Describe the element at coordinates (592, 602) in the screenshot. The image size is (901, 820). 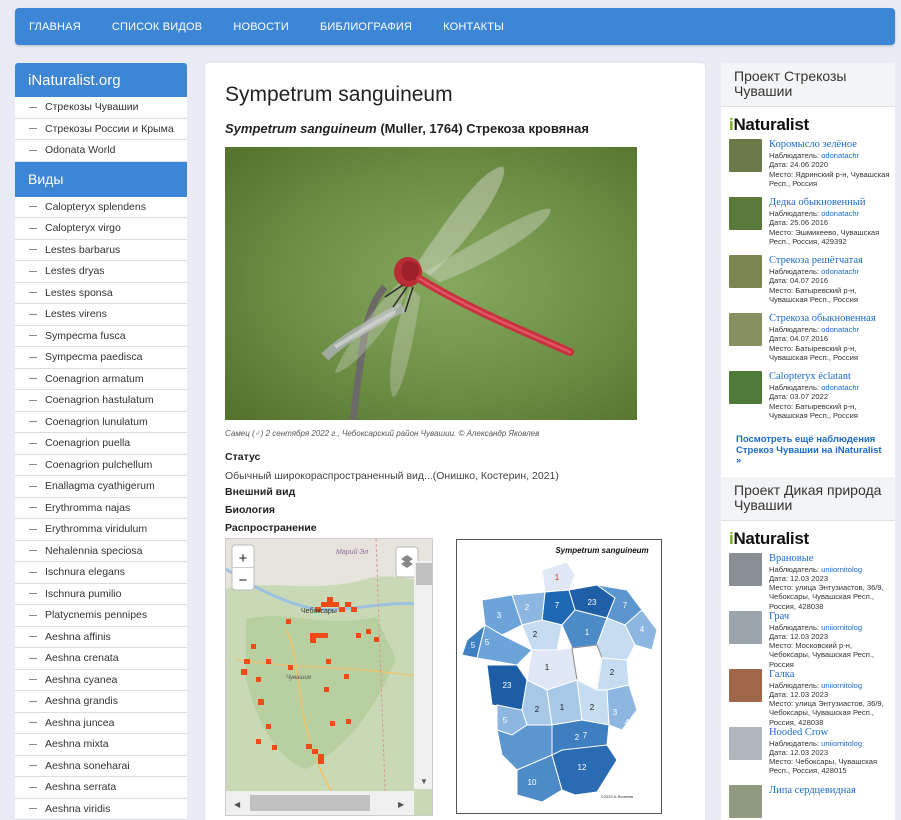
I see `region-count: 23` at that location.